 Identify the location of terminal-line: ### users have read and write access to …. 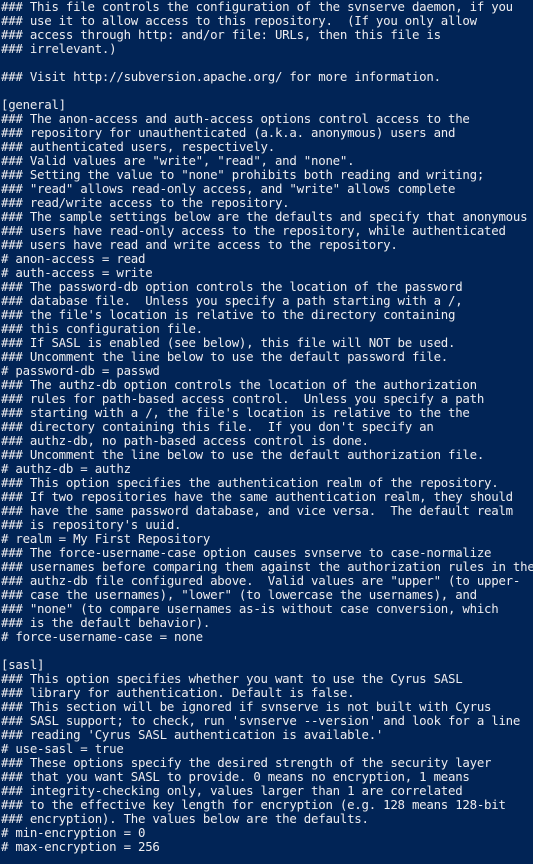
(199, 244).